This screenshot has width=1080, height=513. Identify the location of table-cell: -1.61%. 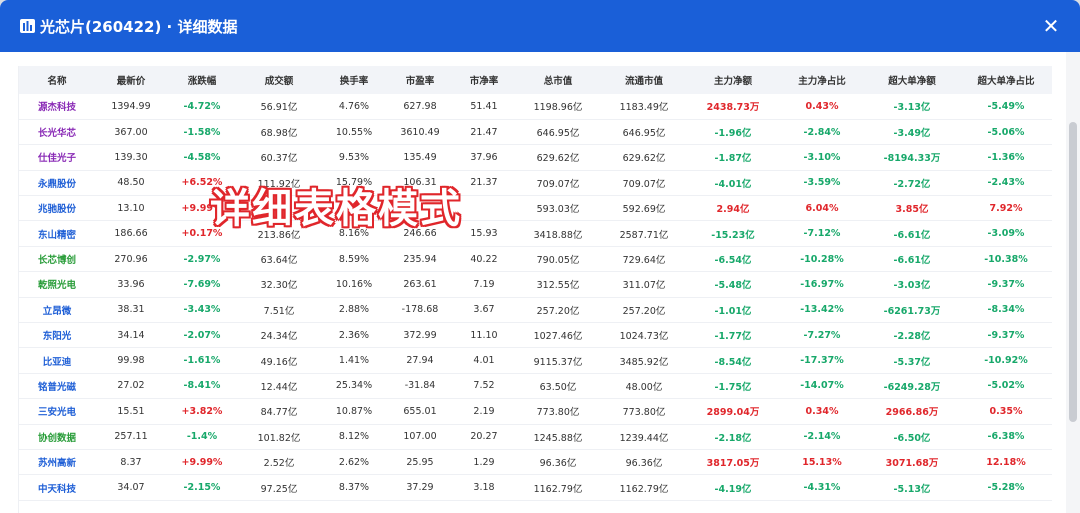
(202, 360).